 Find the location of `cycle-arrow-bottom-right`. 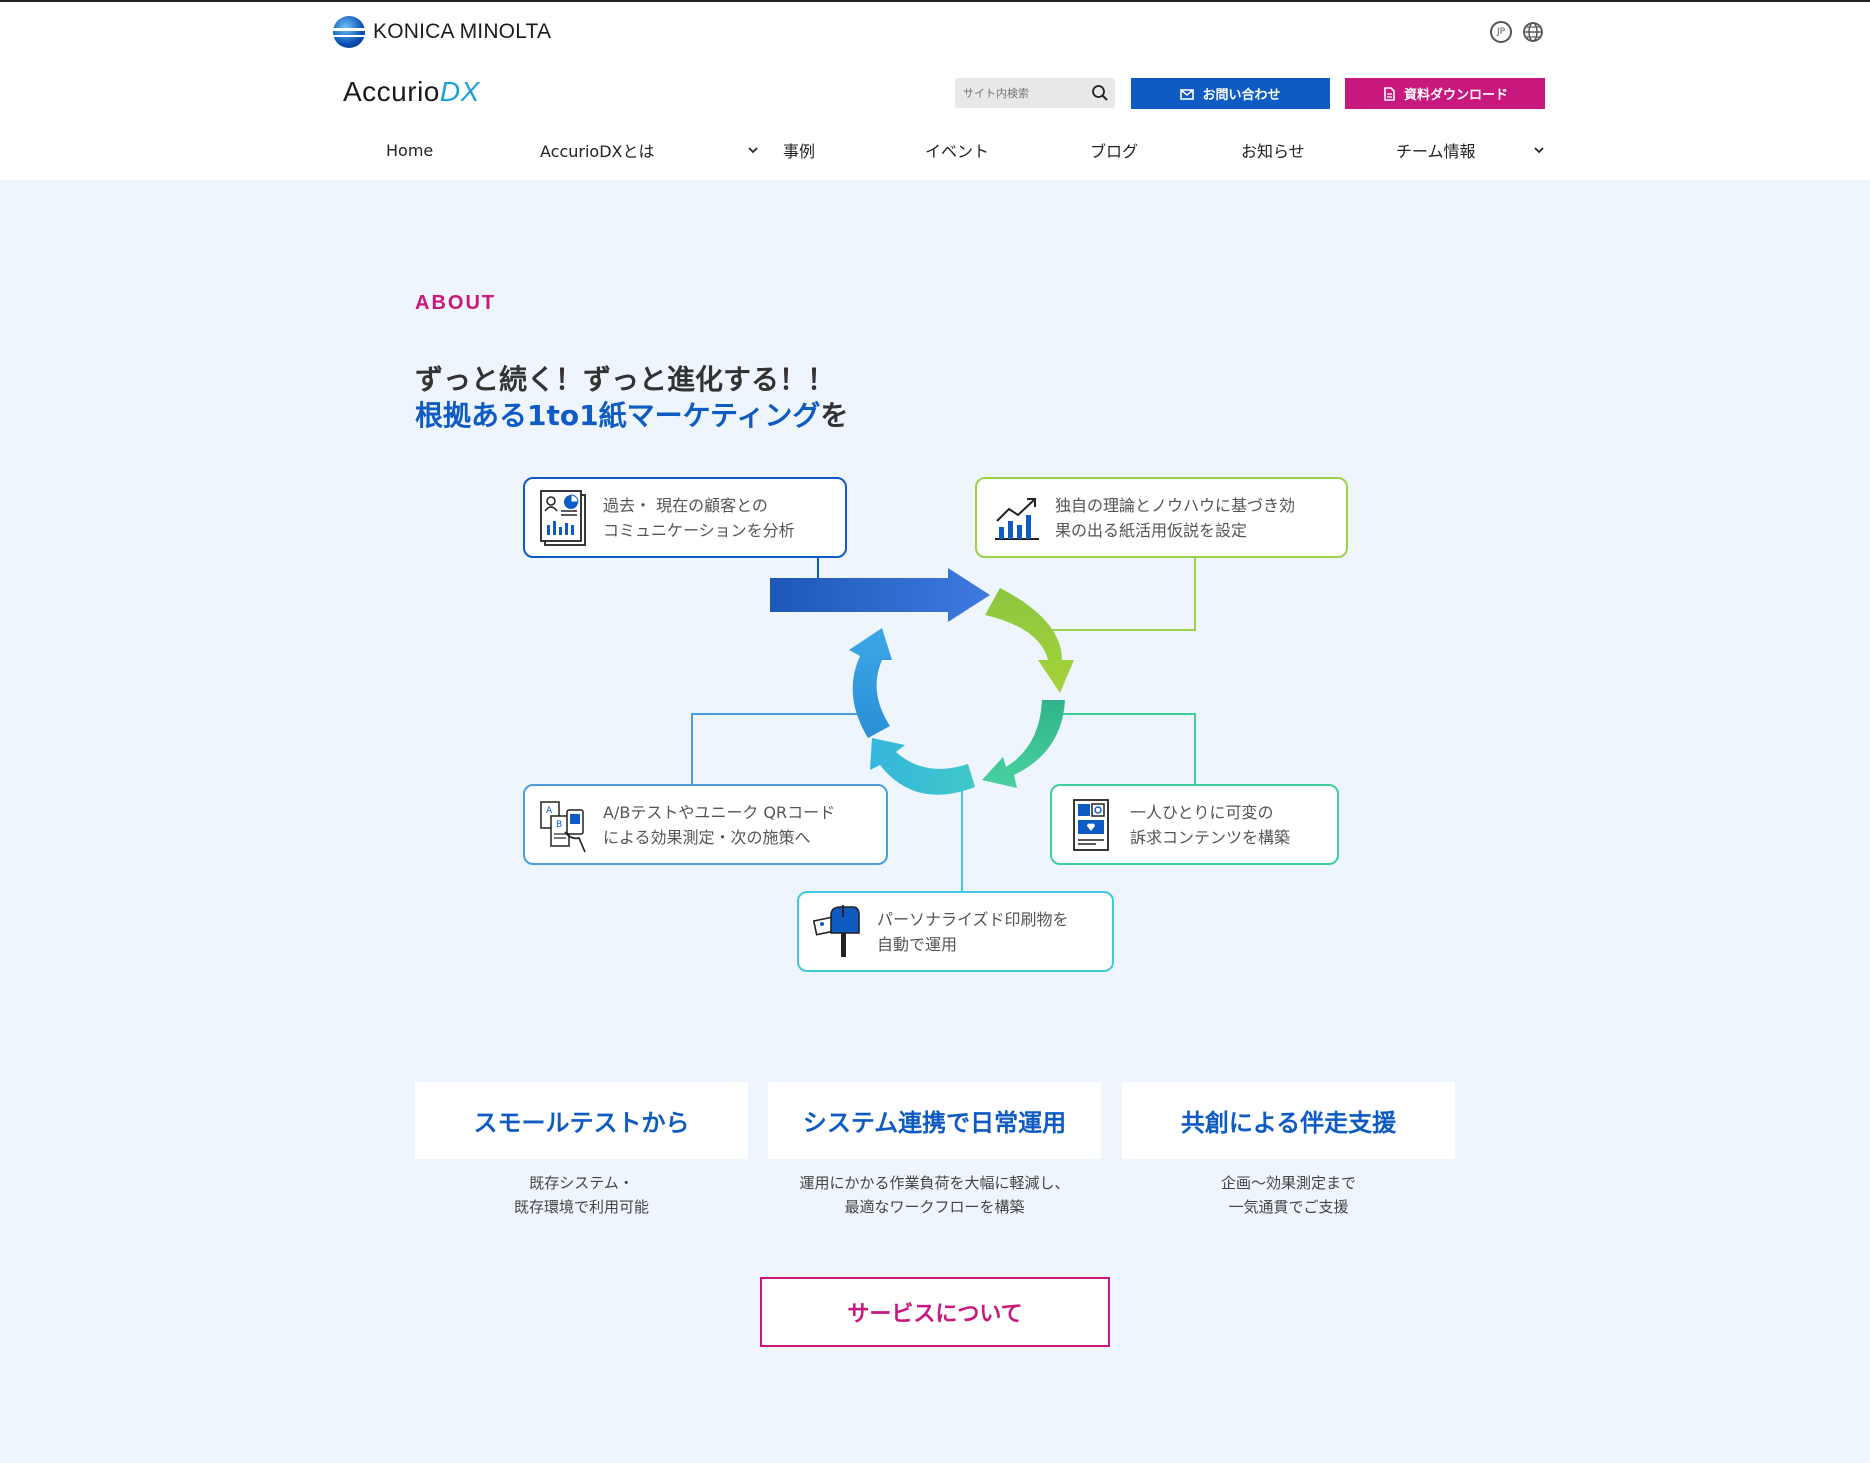

cycle-arrow-bottom-right is located at coordinates (1023, 744).